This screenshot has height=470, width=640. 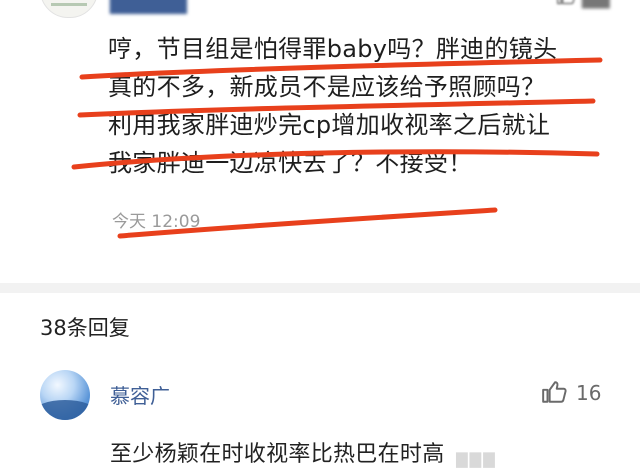 What do you see at coordinates (140, 394) in the screenshot?
I see `reply-username: 慕容广` at bounding box center [140, 394].